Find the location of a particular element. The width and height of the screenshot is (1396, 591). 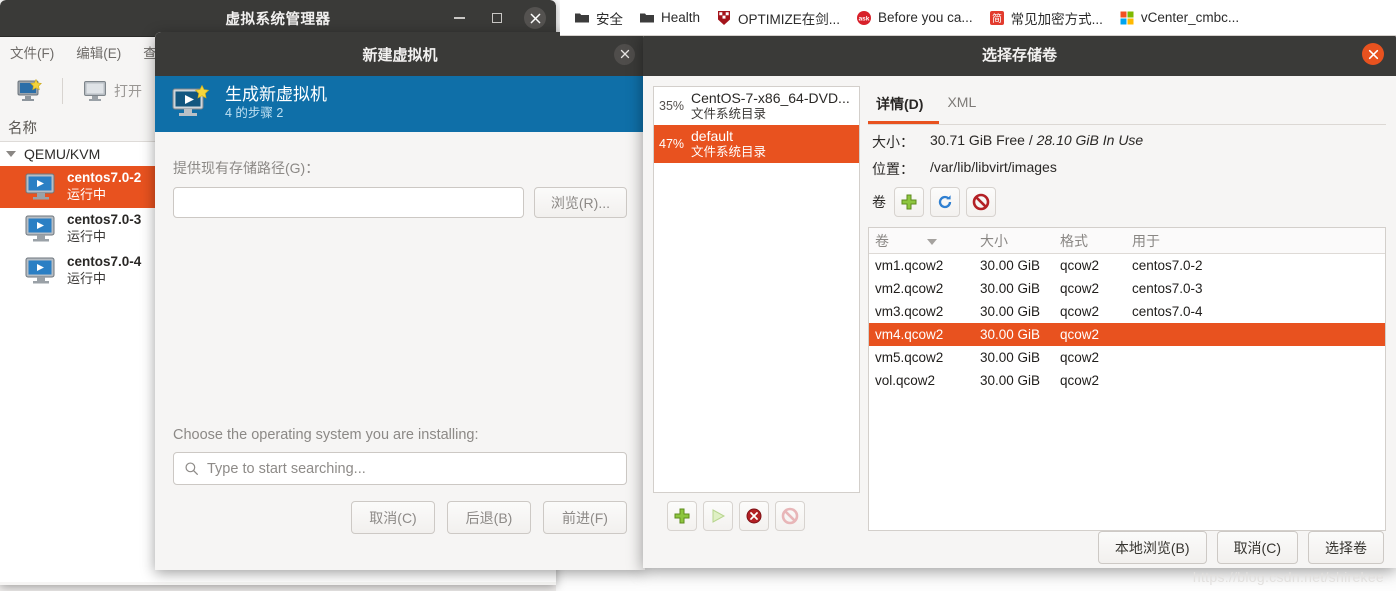

back-button: 后退(B) is located at coordinates (489, 517).